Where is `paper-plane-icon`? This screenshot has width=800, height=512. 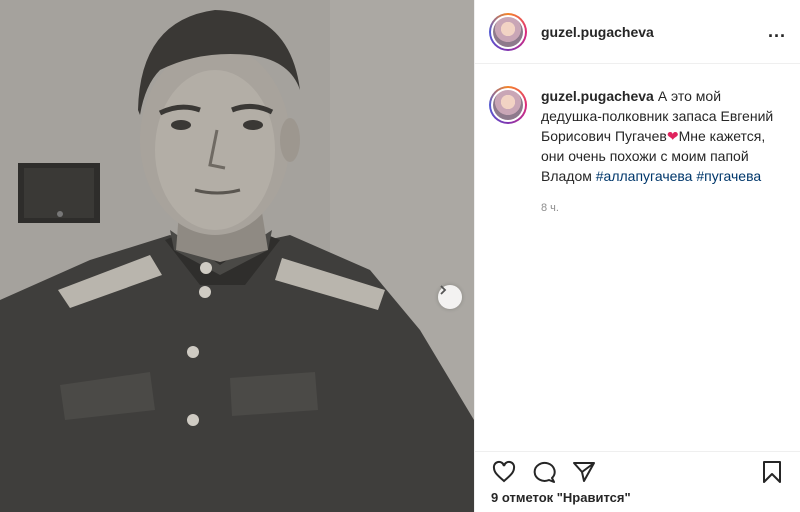 paper-plane-icon is located at coordinates (584, 471).